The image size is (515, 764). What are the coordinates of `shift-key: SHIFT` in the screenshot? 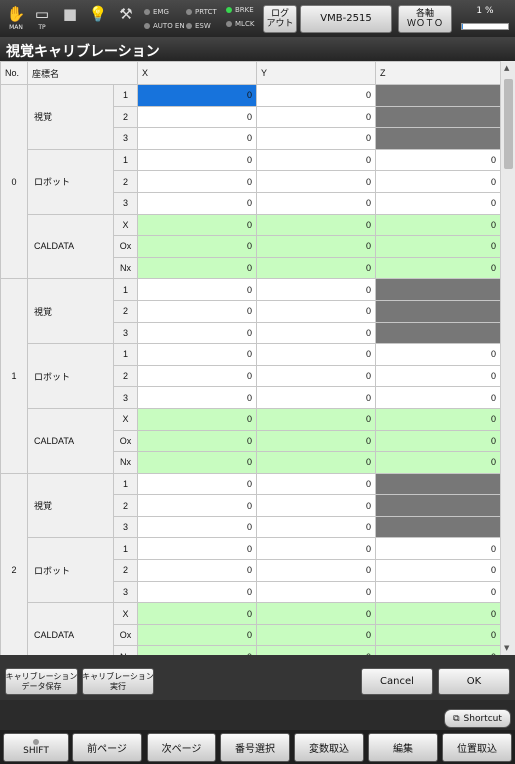 It's located at (36, 747).